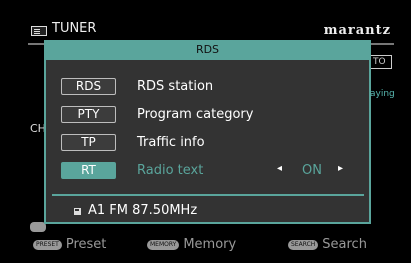 The image size is (411, 263). I want to click on brand-logo: marantz, so click(357, 30).